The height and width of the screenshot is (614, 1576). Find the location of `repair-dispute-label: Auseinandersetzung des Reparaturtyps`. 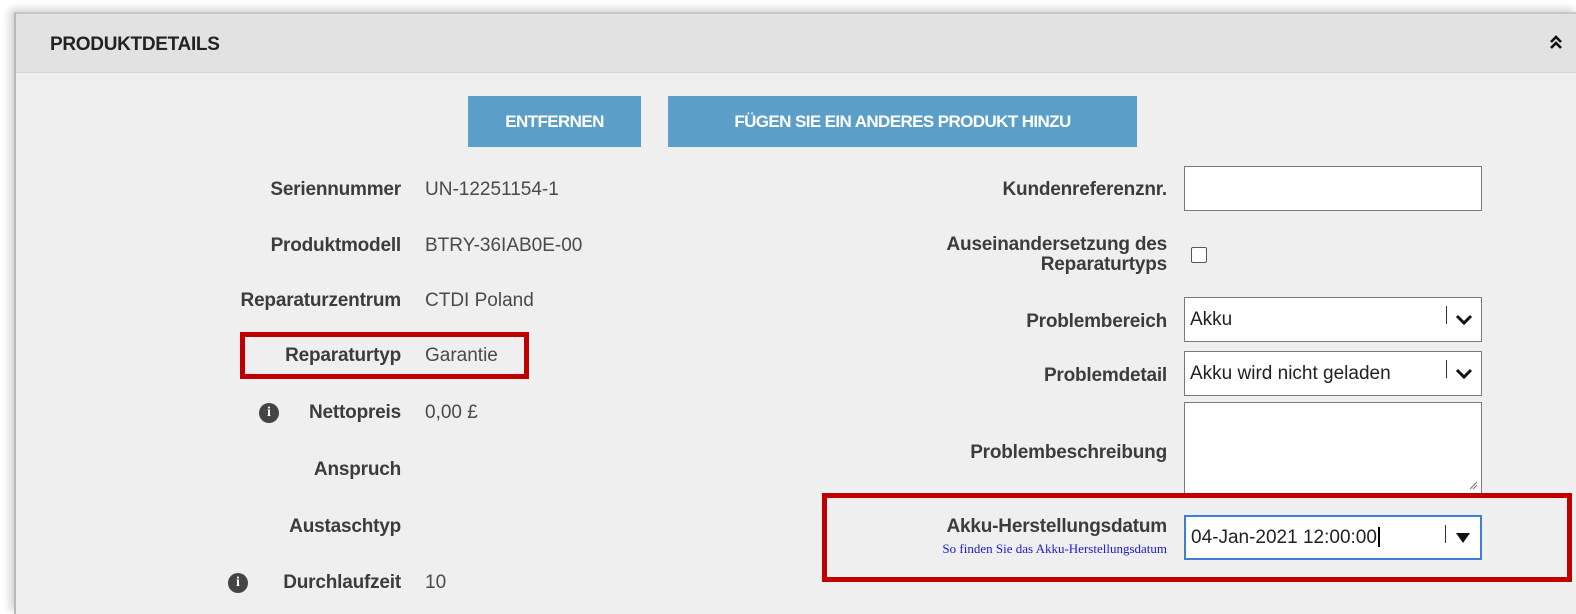

repair-dispute-label: Auseinandersetzung des Reparaturtyps is located at coordinates (1057, 254).